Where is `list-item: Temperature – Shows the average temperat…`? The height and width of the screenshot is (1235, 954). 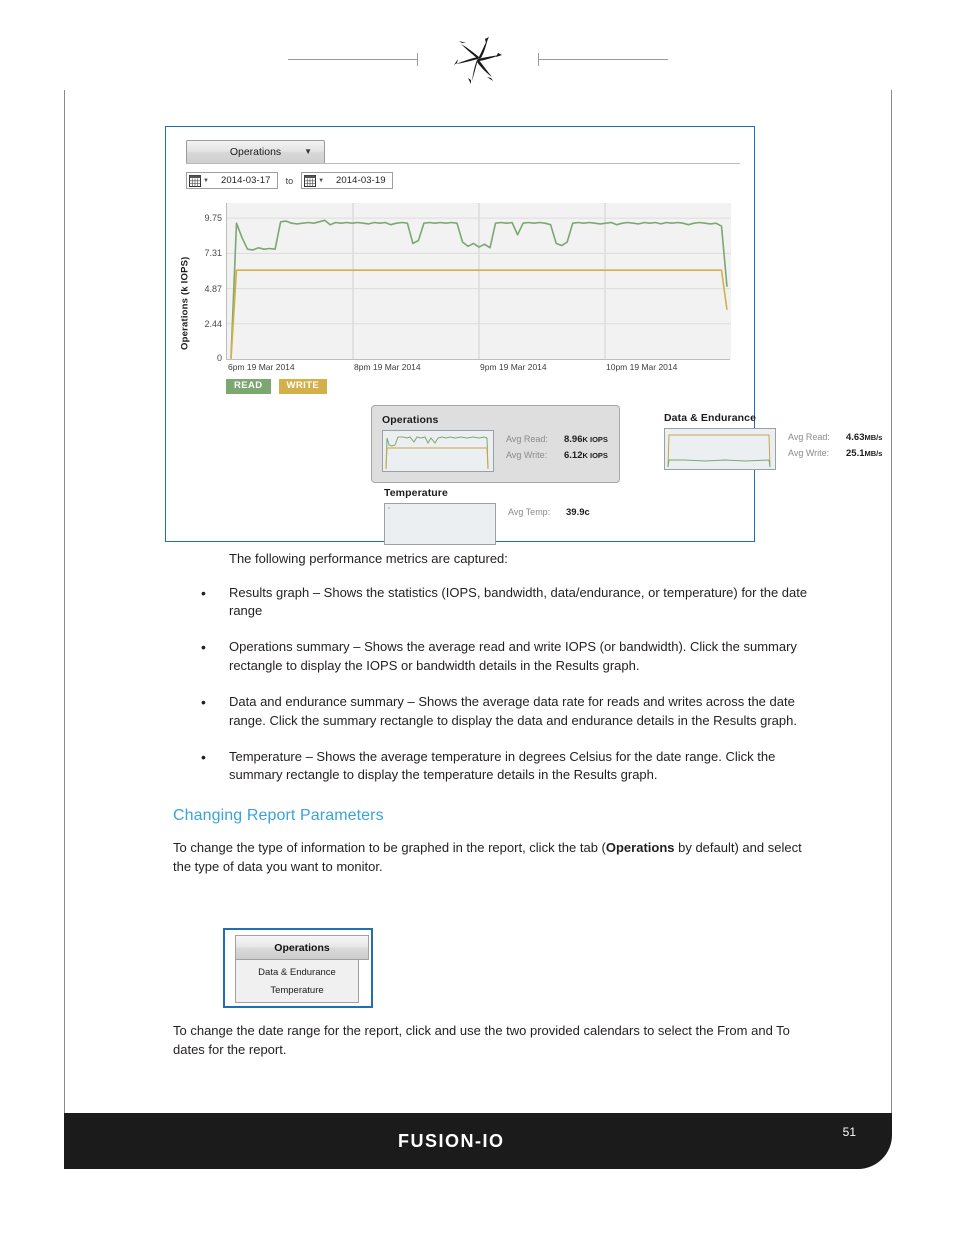
list-item: Temperature – Shows the average temperat… is located at coordinates (515, 766).